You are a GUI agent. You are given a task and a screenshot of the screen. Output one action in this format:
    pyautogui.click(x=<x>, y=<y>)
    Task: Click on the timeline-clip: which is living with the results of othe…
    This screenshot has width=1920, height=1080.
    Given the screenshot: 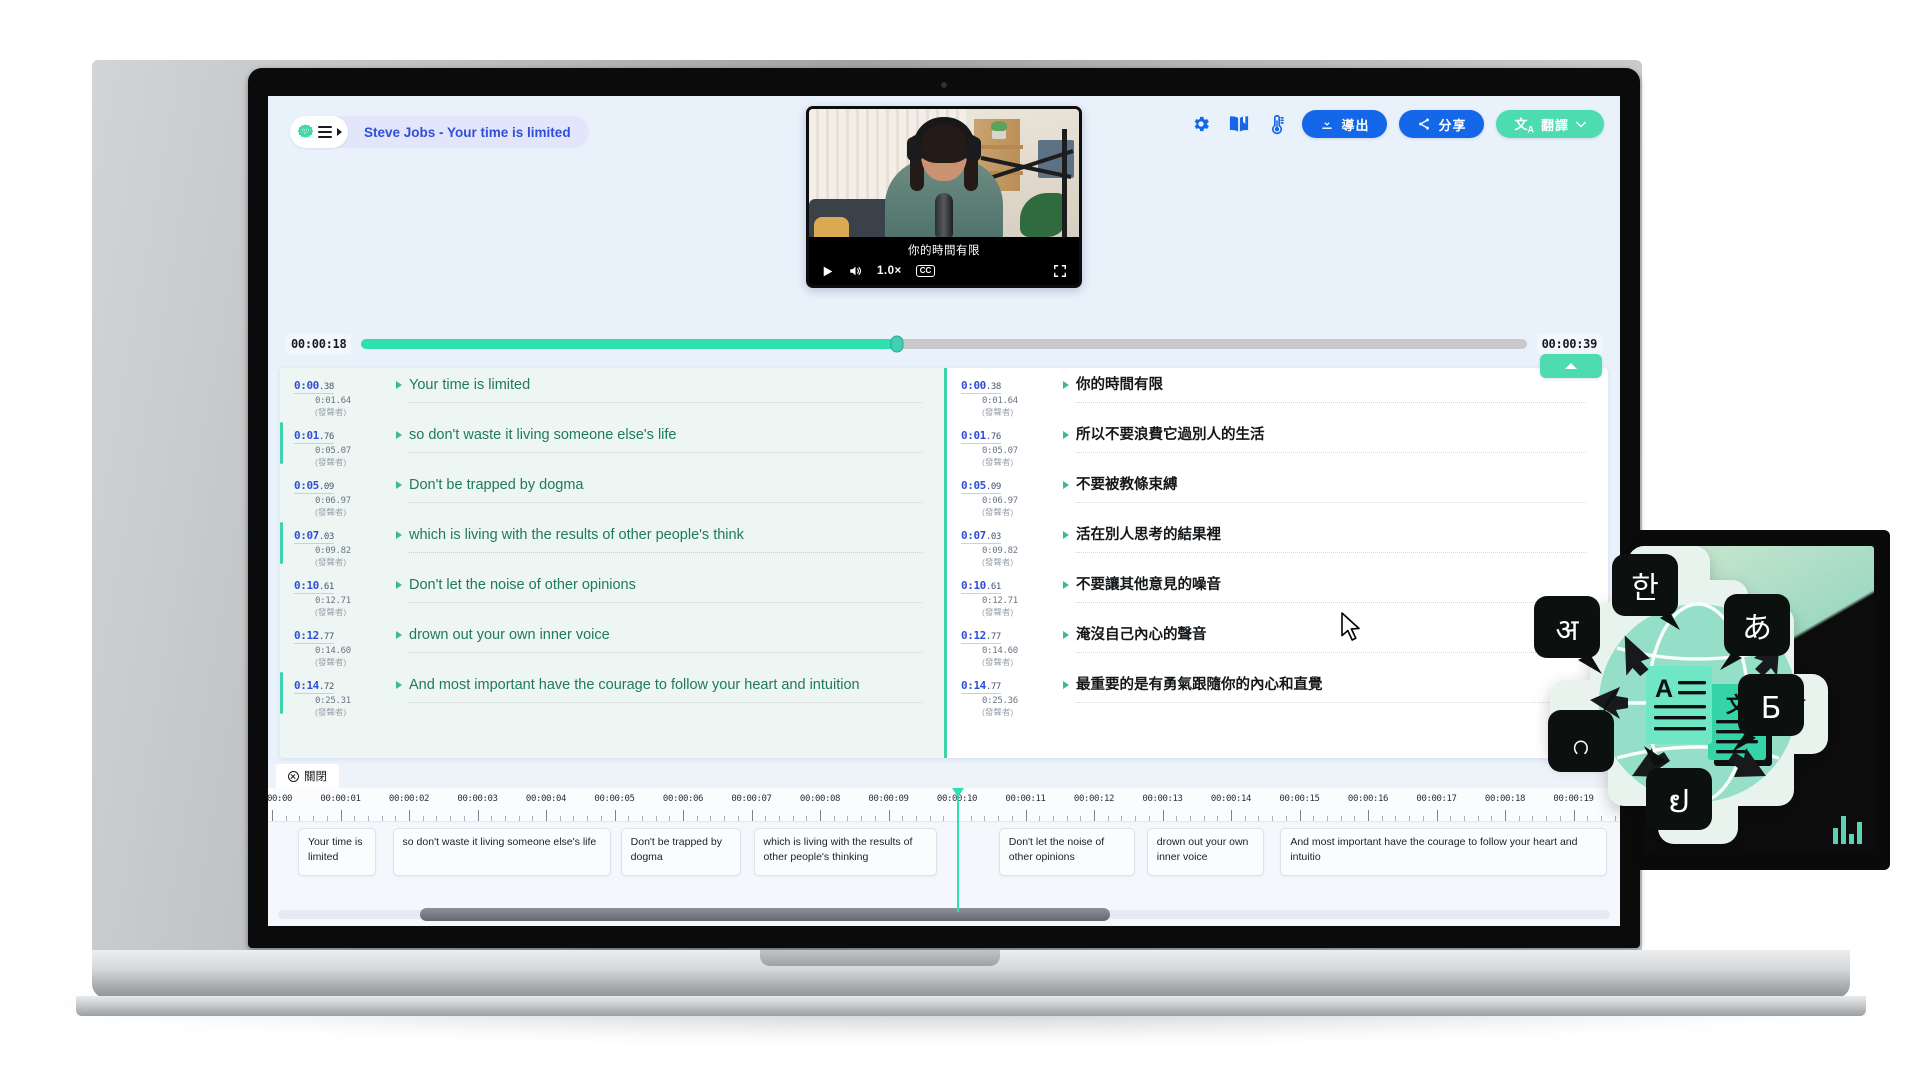 What is the action you would take?
    pyautogui.click(x=845, y=852)
    